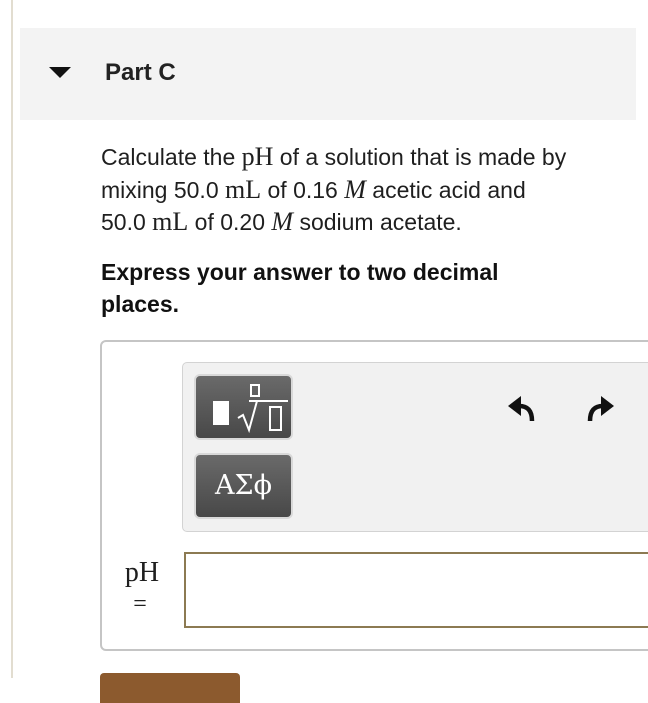  I want to click on greek-symbols-label: ΑΣϕ, so click(243, 485).